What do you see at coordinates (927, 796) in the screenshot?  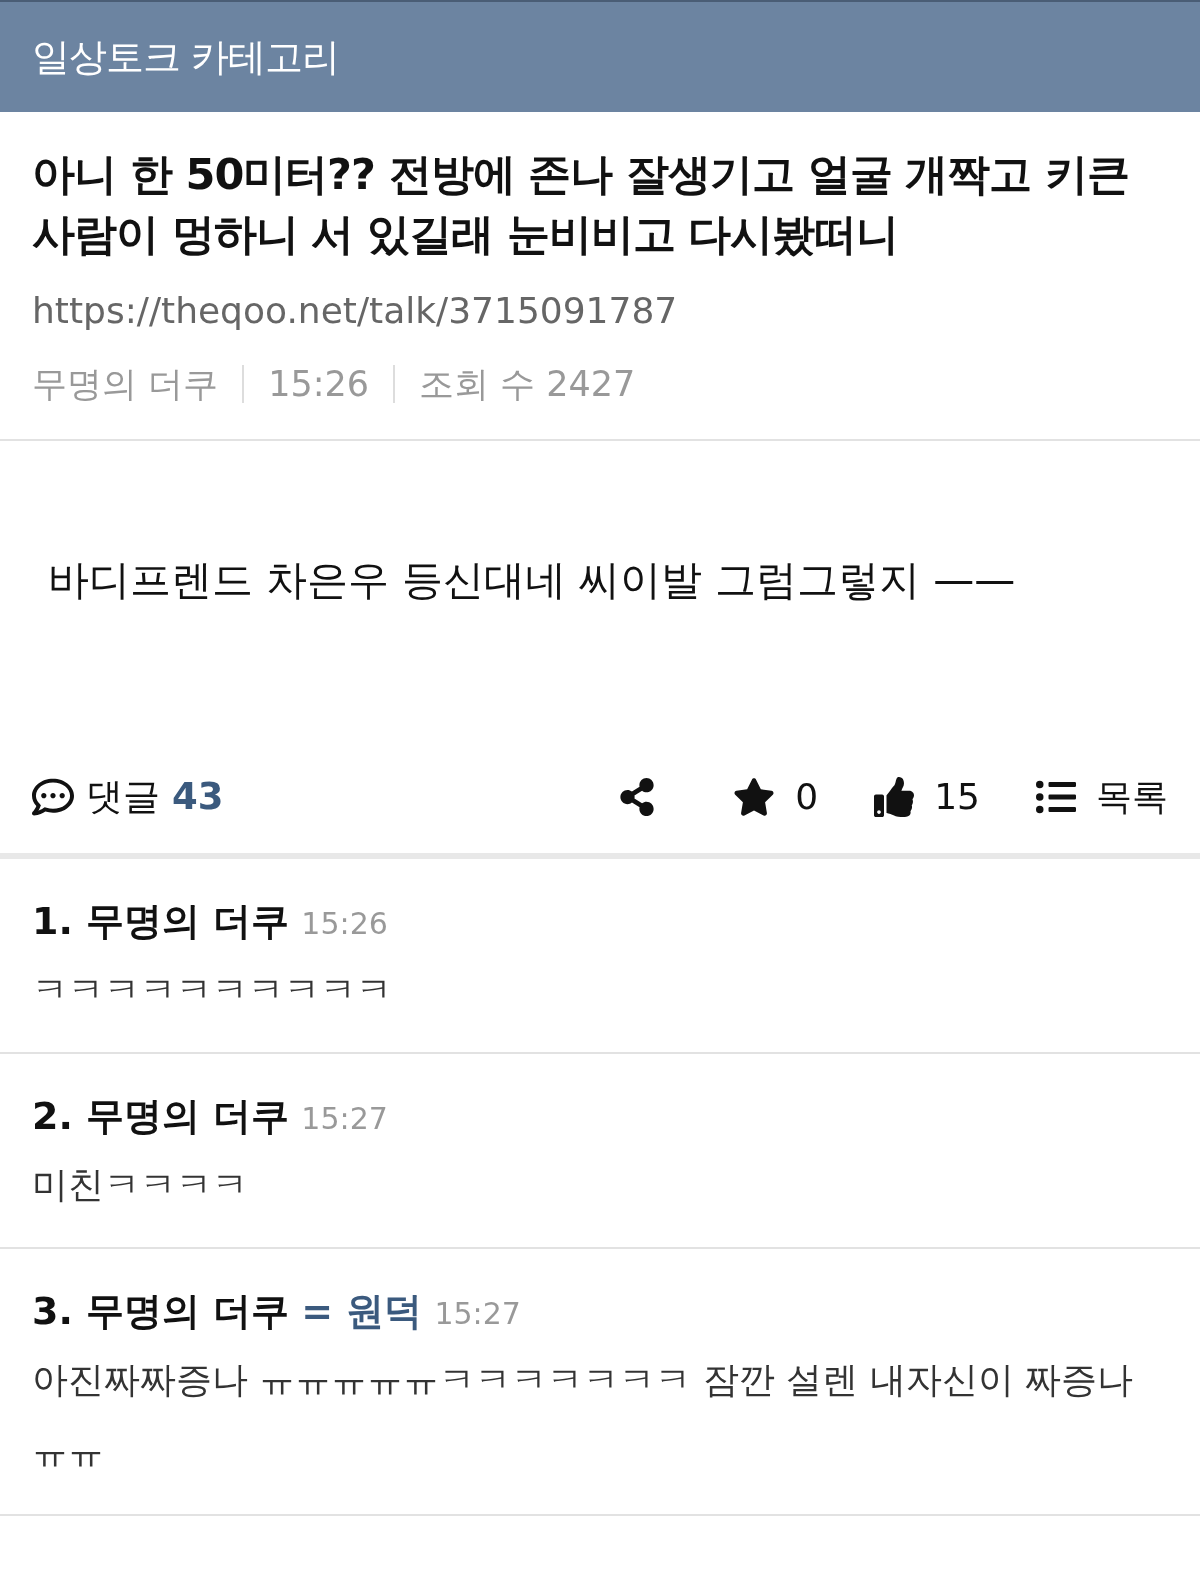 I see `like-button: 15` at bounding box center [927, 796].